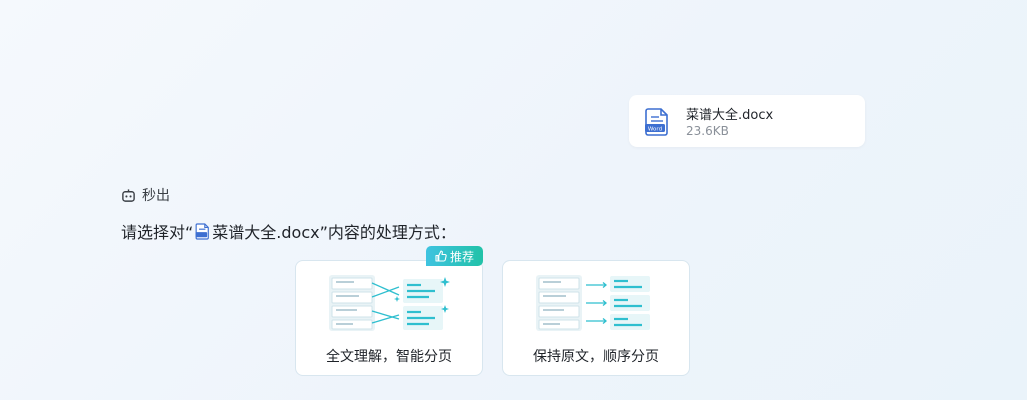 The height and width of the screenshot is (400, 1027). What do you see at coordinates (156, 196) in the screenshot?
I see `bot-status-text: 秒出` at bounding box center [156, 196].